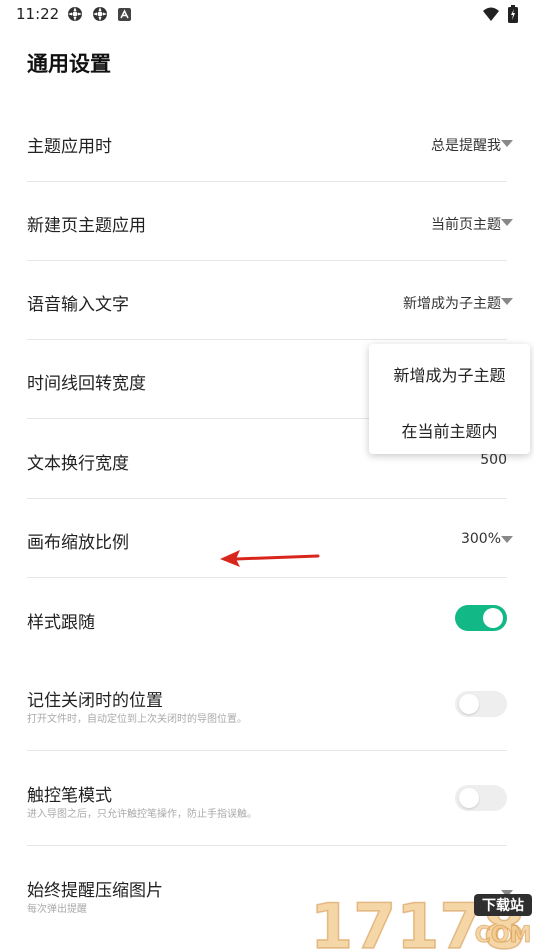 The height and width of the screenshot is (950, 534). Describe the element at coordinates (142, 814) in the screenshot. I see `setting-sublabel: 进入导图之后，只允许触控笔操作，防止手指误触。` at that location.